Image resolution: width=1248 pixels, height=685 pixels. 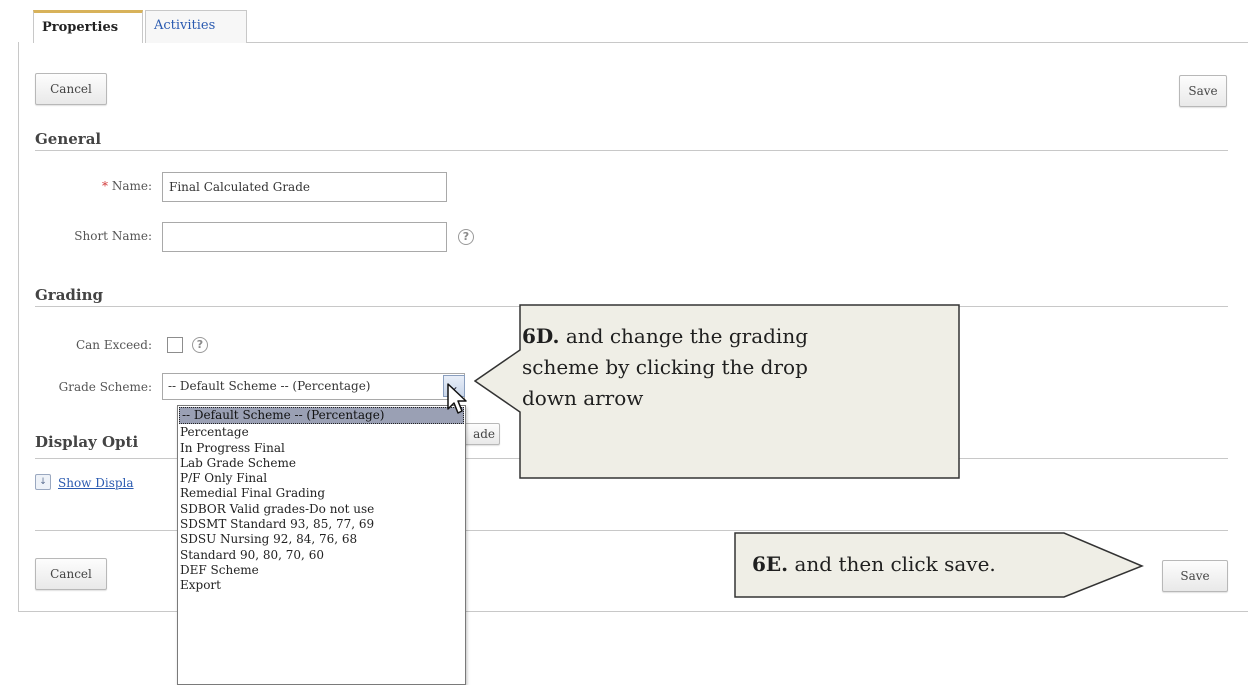 What do you see at coordinates (321, 539) in the screenshot?
I see `dropdown-option: SDSU Nursing 92, 84, 76, 68` at bounding box center [321, 539].